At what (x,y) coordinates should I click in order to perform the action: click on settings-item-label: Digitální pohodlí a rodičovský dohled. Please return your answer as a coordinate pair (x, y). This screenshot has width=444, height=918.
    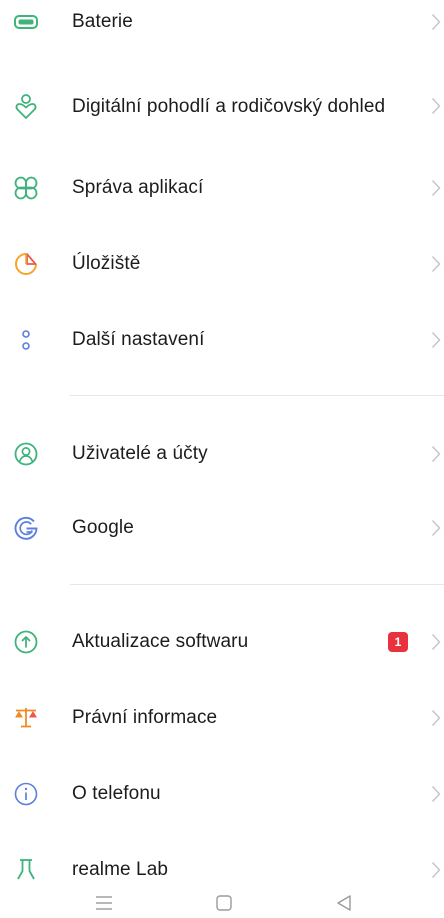
    Looking at the image, I should click on (229, 106).